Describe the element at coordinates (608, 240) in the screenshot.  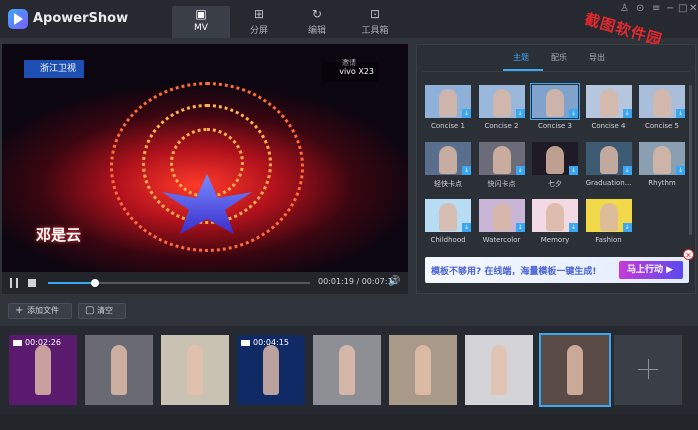
I see `theme-label: Fashion` at that location.